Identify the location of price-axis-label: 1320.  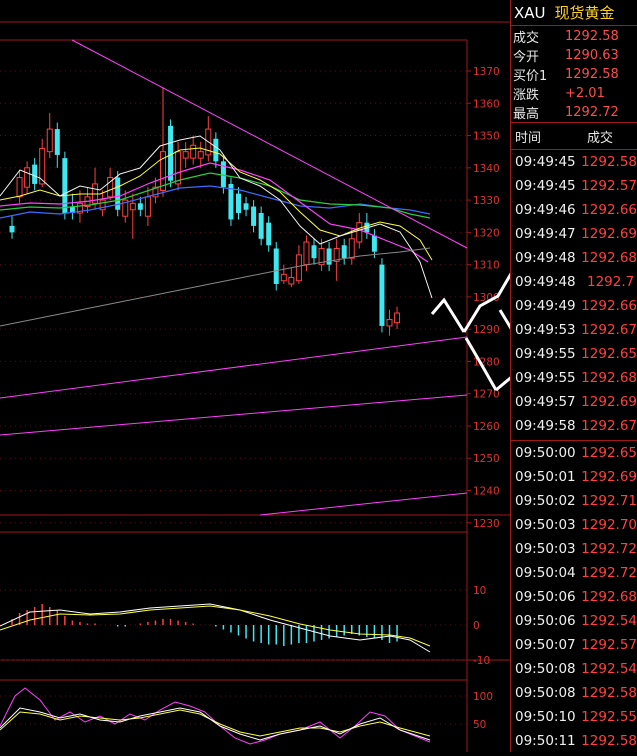
(486, 233).